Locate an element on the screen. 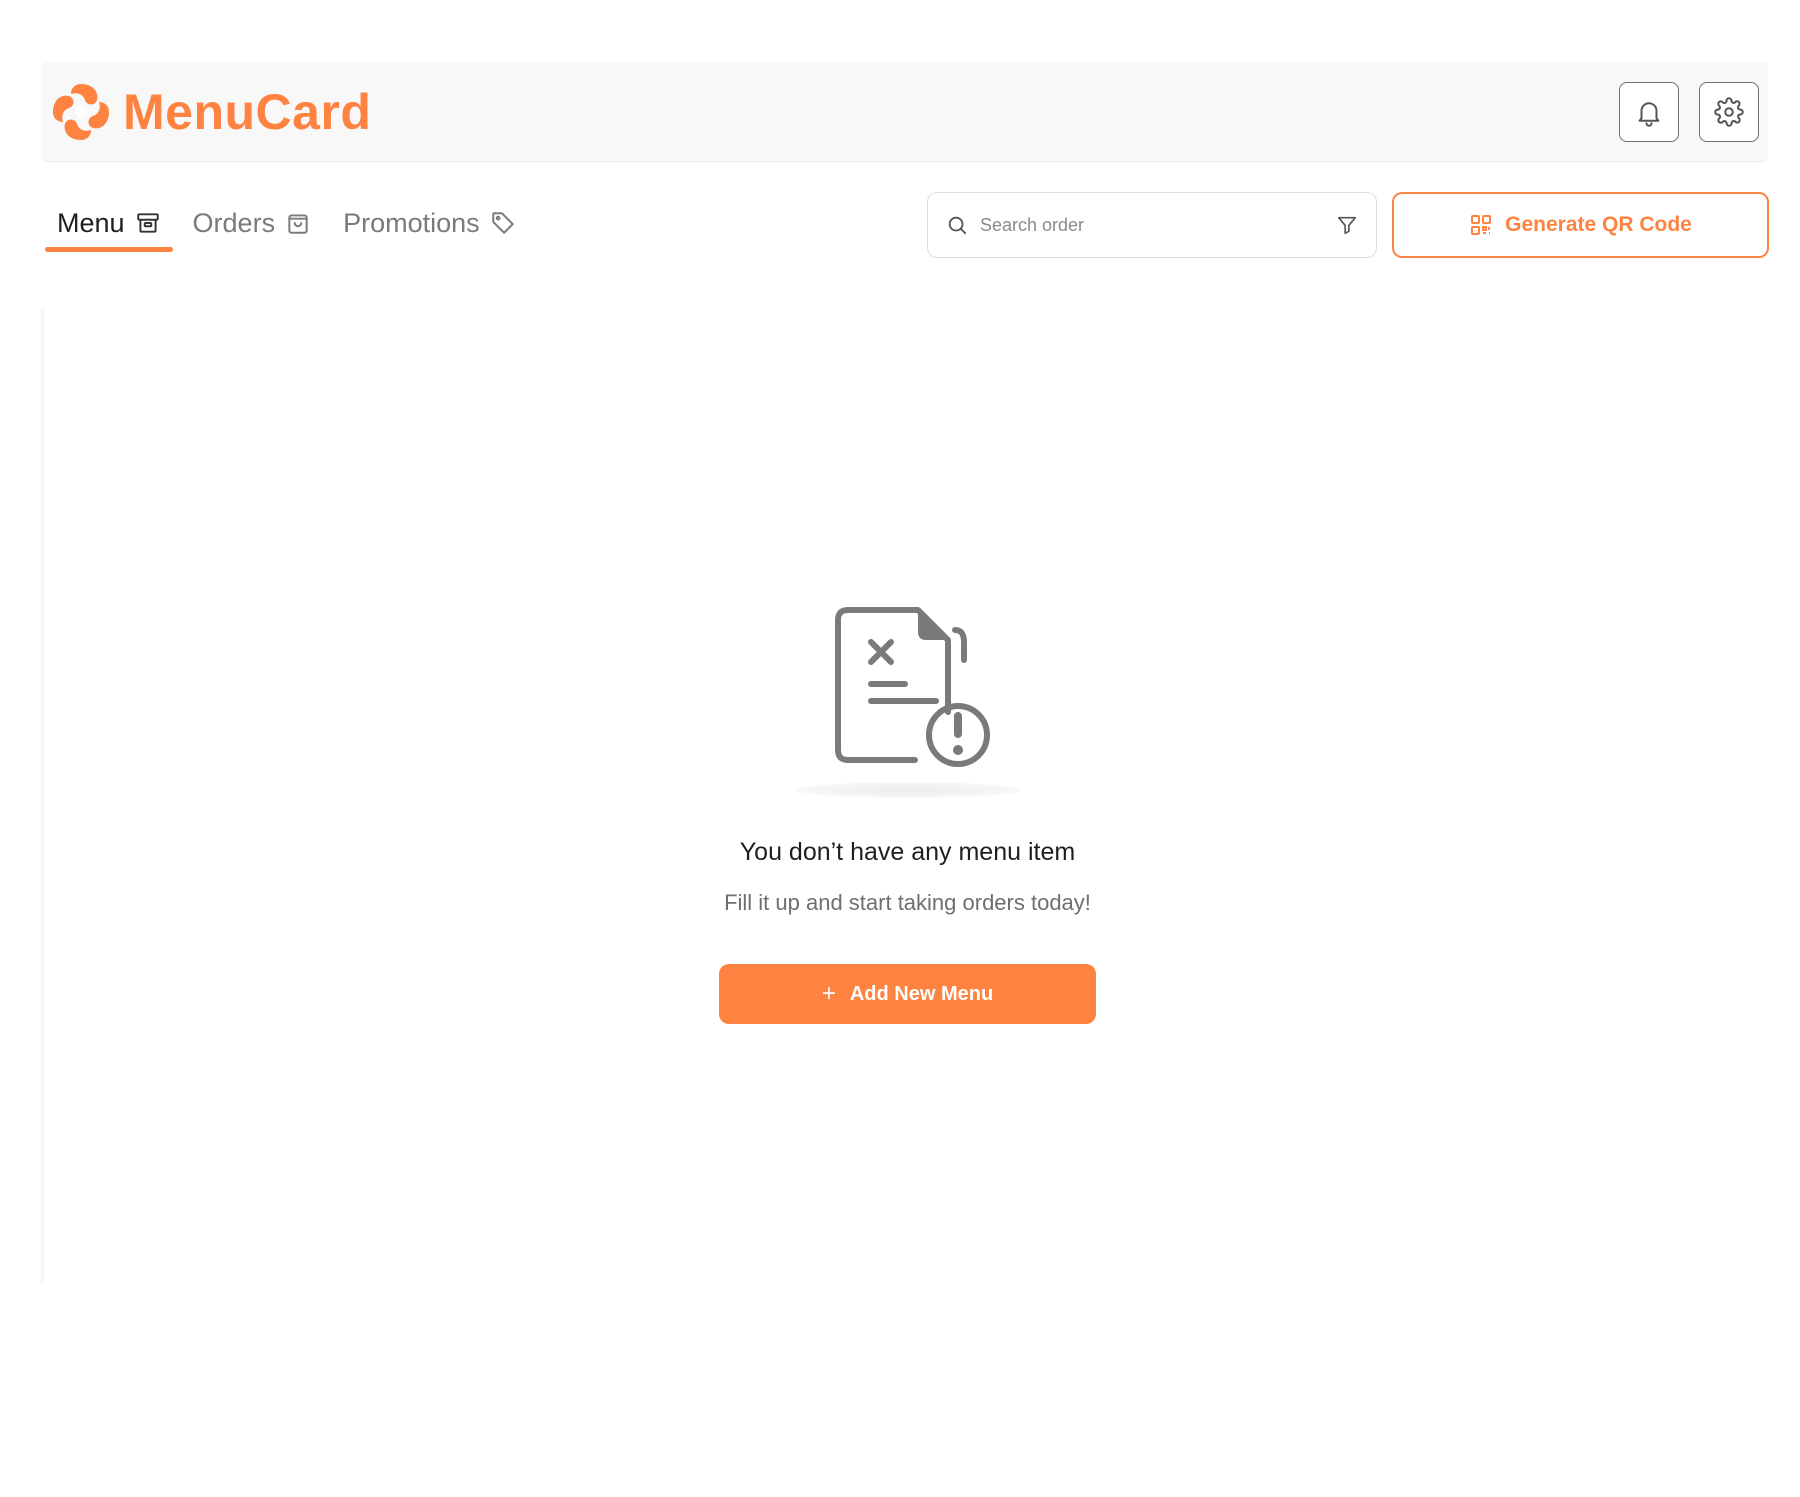 This screenshot has width=1800, height=1497. main-tabs: Menu Orders Promotions is located at coordinates (290, 226).